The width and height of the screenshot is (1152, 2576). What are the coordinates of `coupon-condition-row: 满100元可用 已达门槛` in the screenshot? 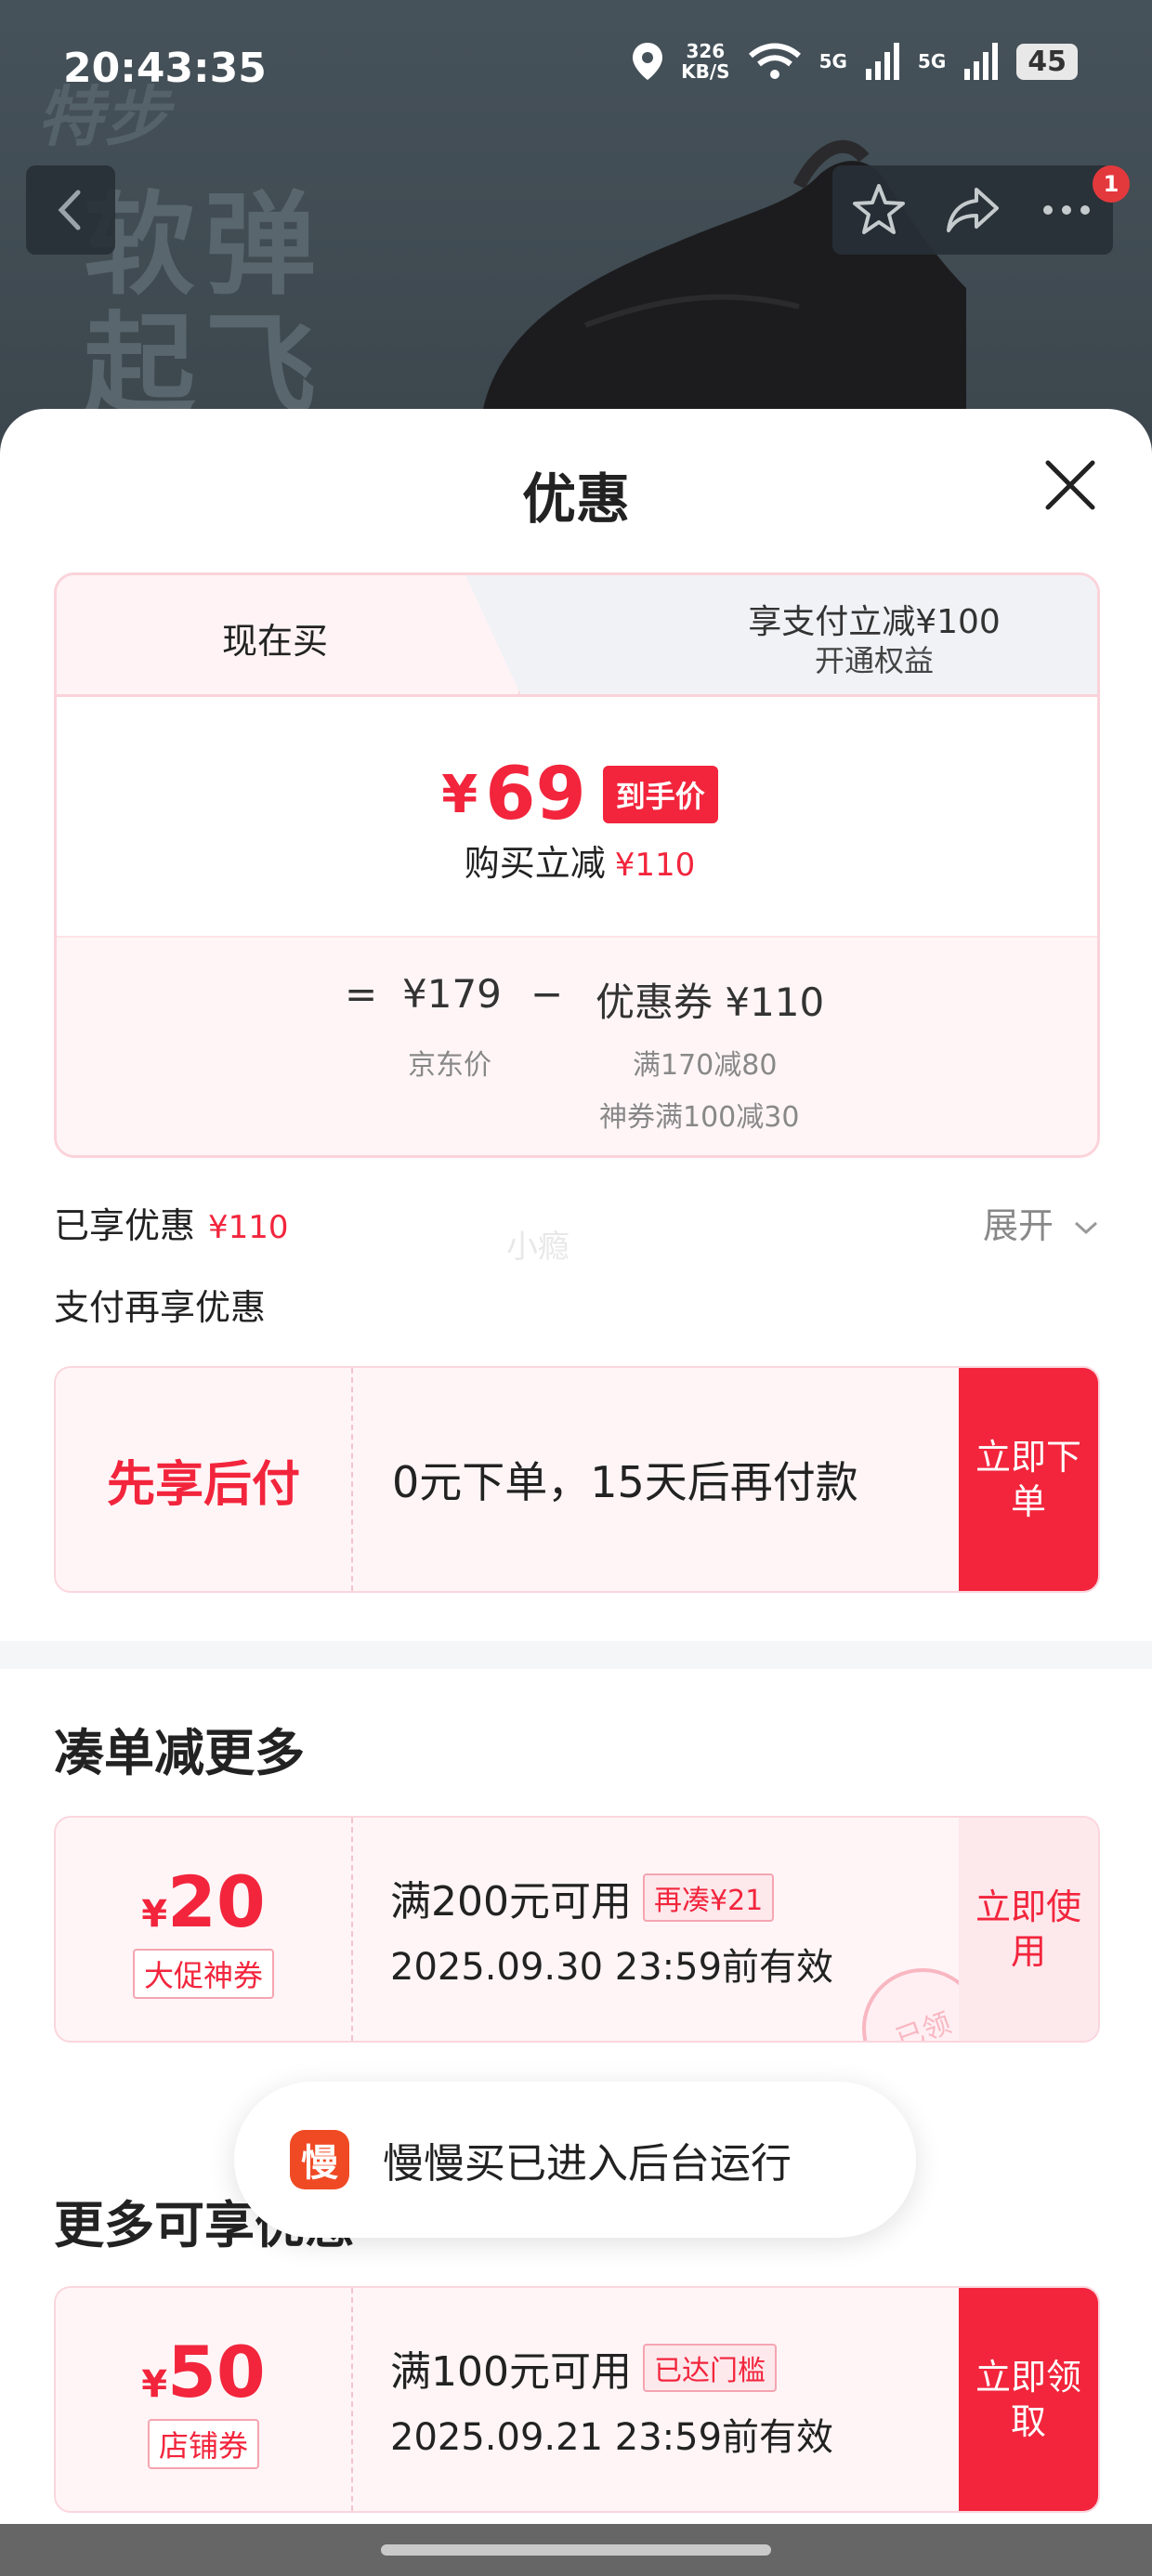 It's located at (687, 2368).